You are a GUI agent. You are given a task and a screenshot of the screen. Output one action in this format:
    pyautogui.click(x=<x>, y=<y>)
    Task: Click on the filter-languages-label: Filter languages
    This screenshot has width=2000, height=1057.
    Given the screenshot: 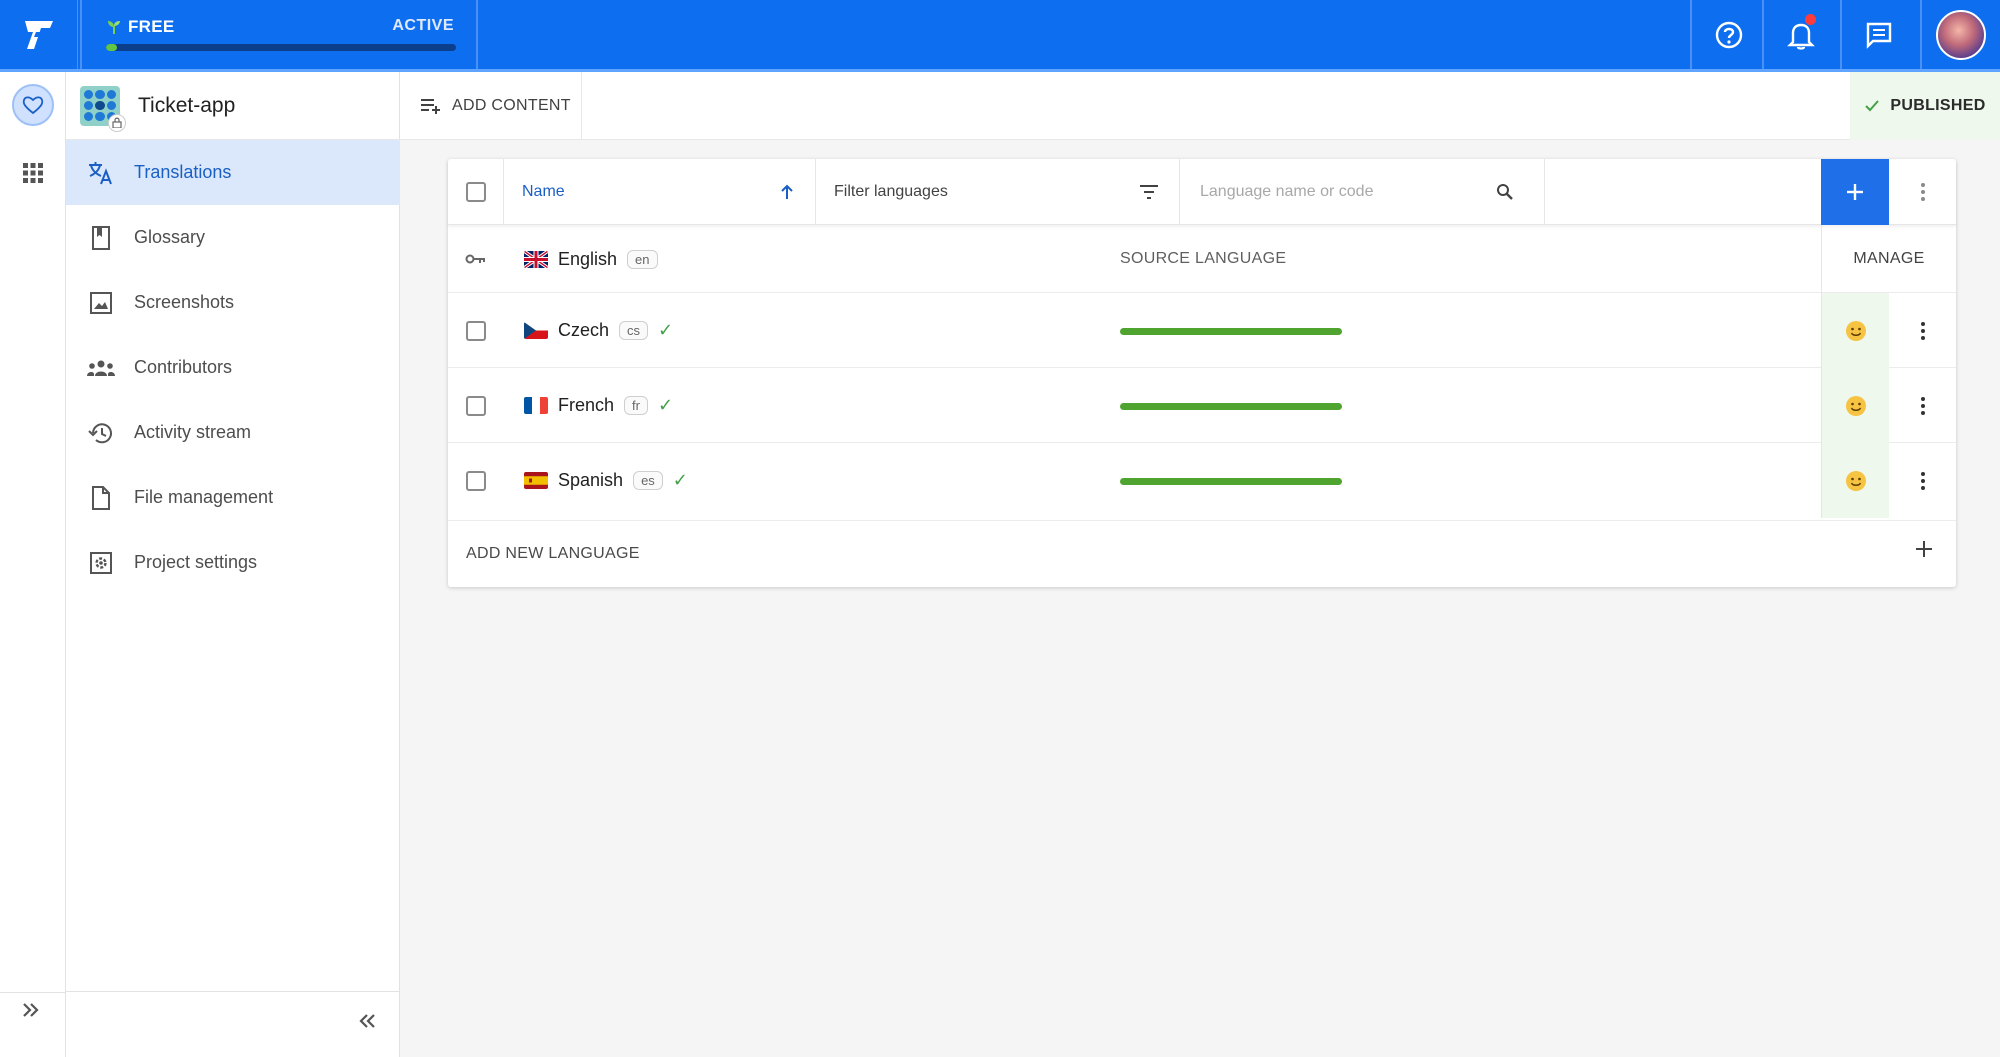 What is the action you would take?
    pyautogui.click(x=891, y=191)
    